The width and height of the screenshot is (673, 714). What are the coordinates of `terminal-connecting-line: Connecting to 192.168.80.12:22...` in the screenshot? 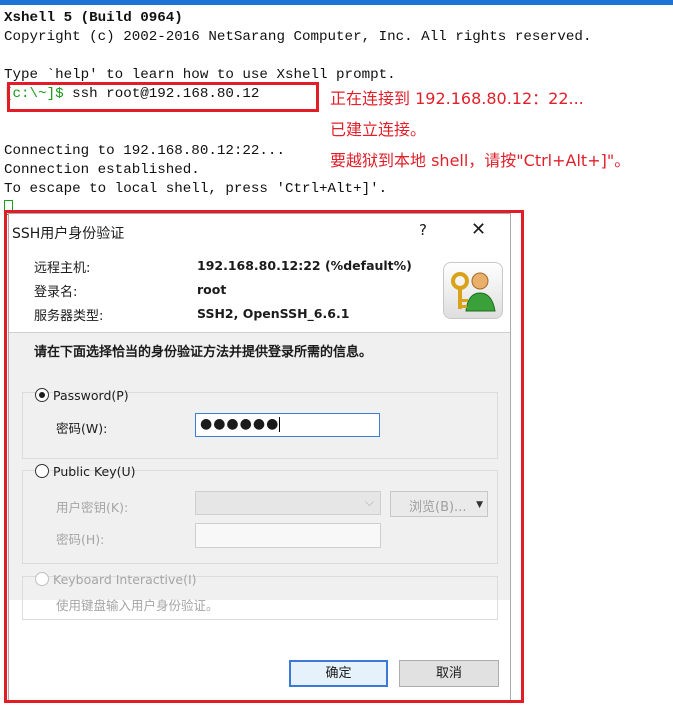 It's located at (144, 151).